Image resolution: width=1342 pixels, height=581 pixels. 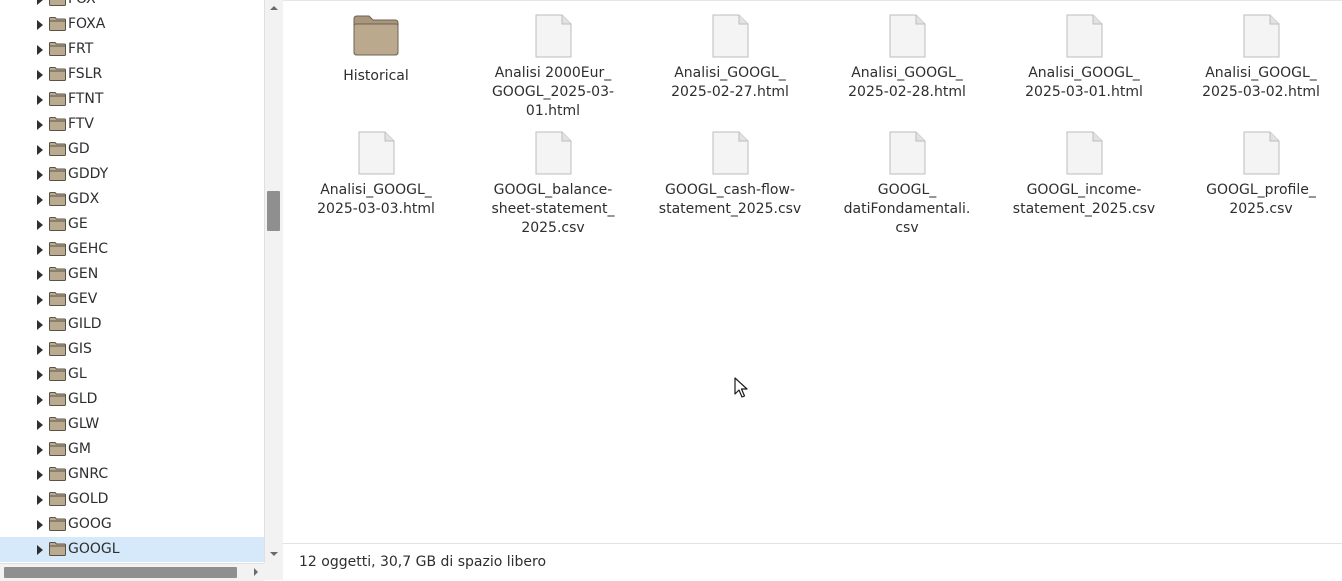 What do you see at coordinates (1257, 175) in the screenshot?
I see `file-item-googl-profile-2025-csv: GOOGL_profile_ 2025.csv` at bounding box center [1257, 175].